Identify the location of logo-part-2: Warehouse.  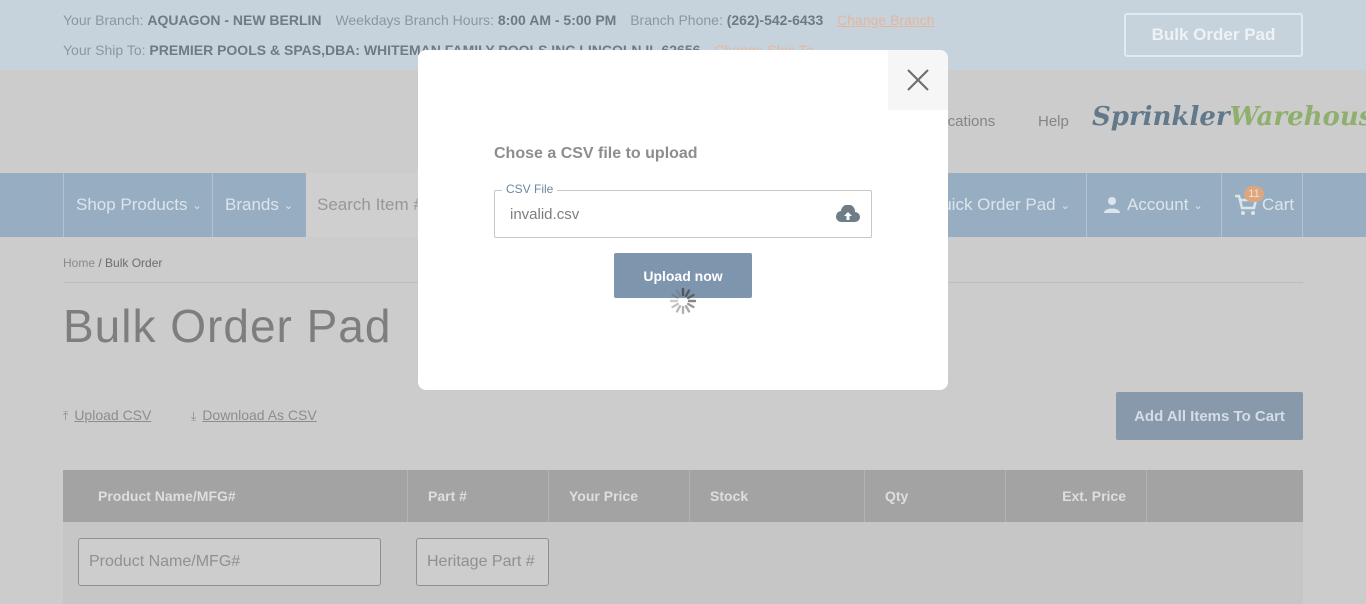
(1297, 117).